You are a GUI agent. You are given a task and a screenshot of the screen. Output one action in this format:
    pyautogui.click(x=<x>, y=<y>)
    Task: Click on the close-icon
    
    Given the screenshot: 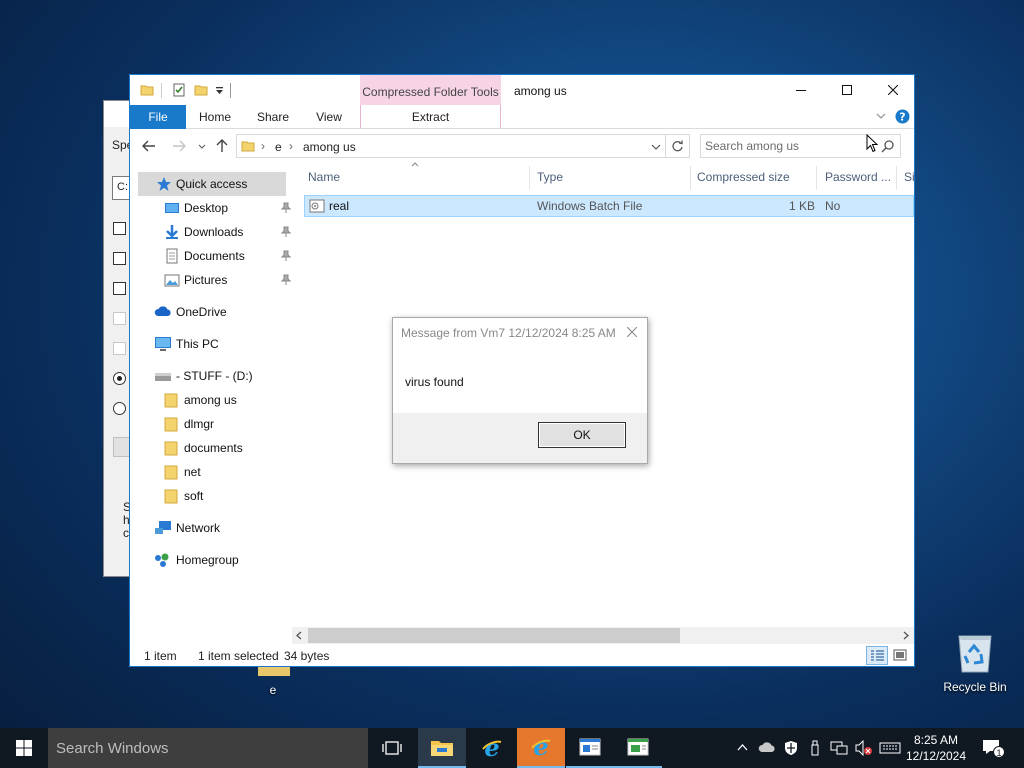 What is the action you would take?
    pyautogui.click(x=632, y=332)
    